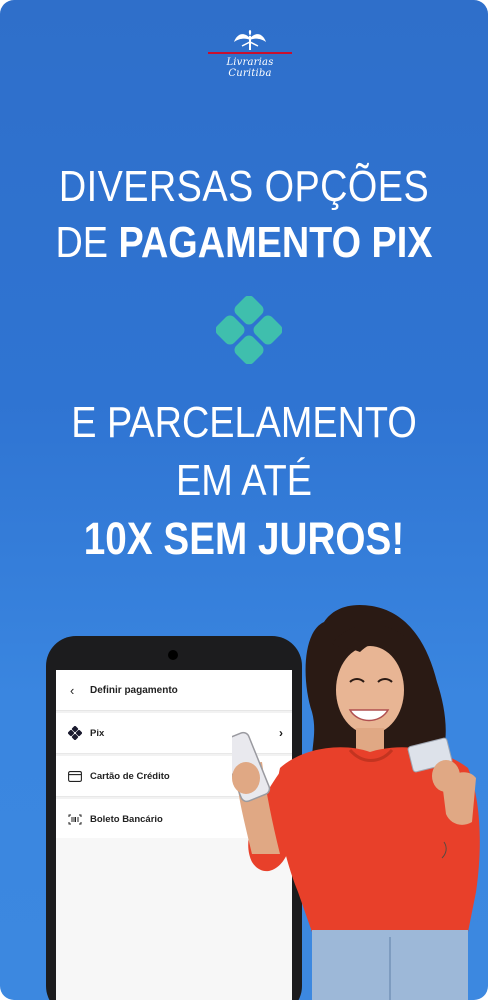  I want to click on headline-line-2: DE PAGAMENTO PIX, so click(244, 243).